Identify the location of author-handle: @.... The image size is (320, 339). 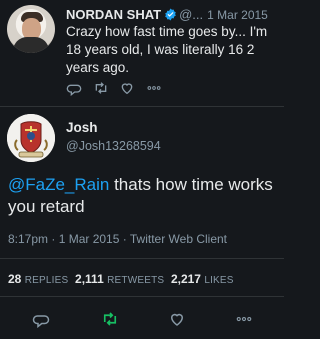
(191, 14).